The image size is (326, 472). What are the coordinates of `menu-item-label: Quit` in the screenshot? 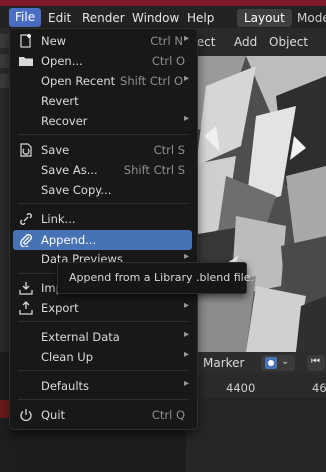 It's located at (53, 415).